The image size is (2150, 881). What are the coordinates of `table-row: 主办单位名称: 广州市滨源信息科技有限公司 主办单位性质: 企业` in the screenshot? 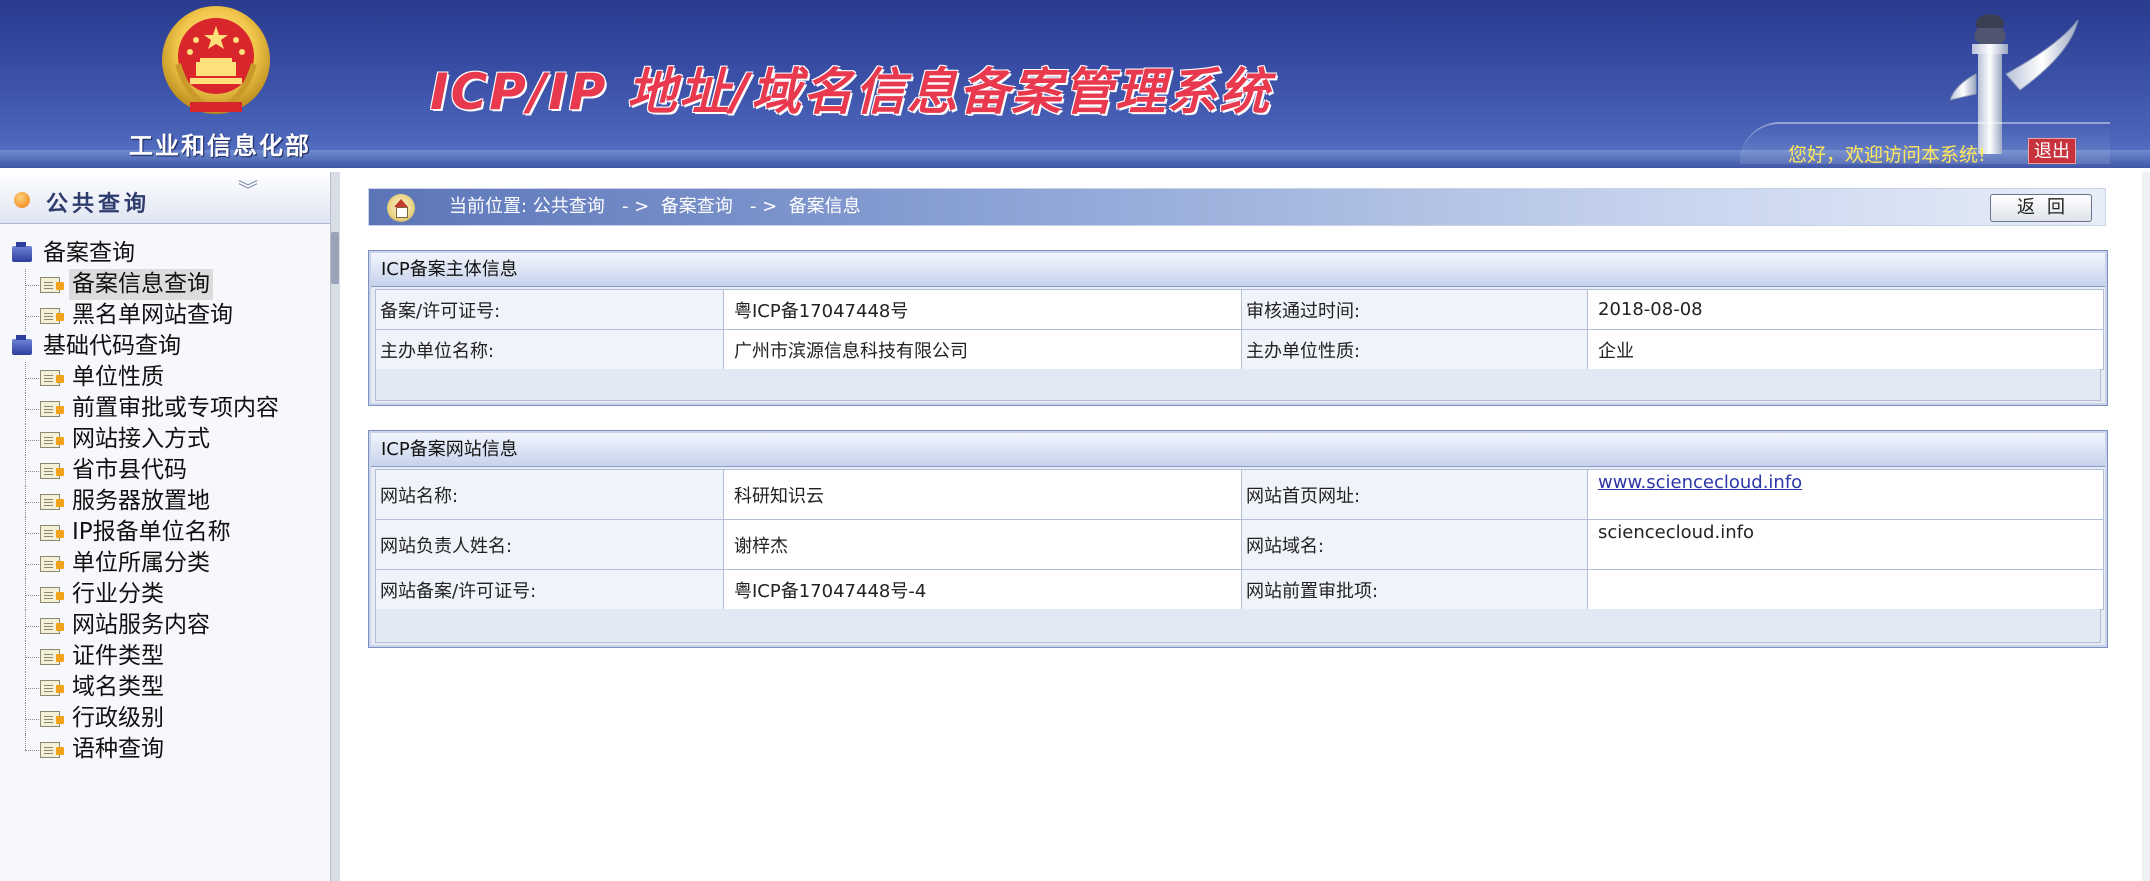 It's located at (1239, 349).